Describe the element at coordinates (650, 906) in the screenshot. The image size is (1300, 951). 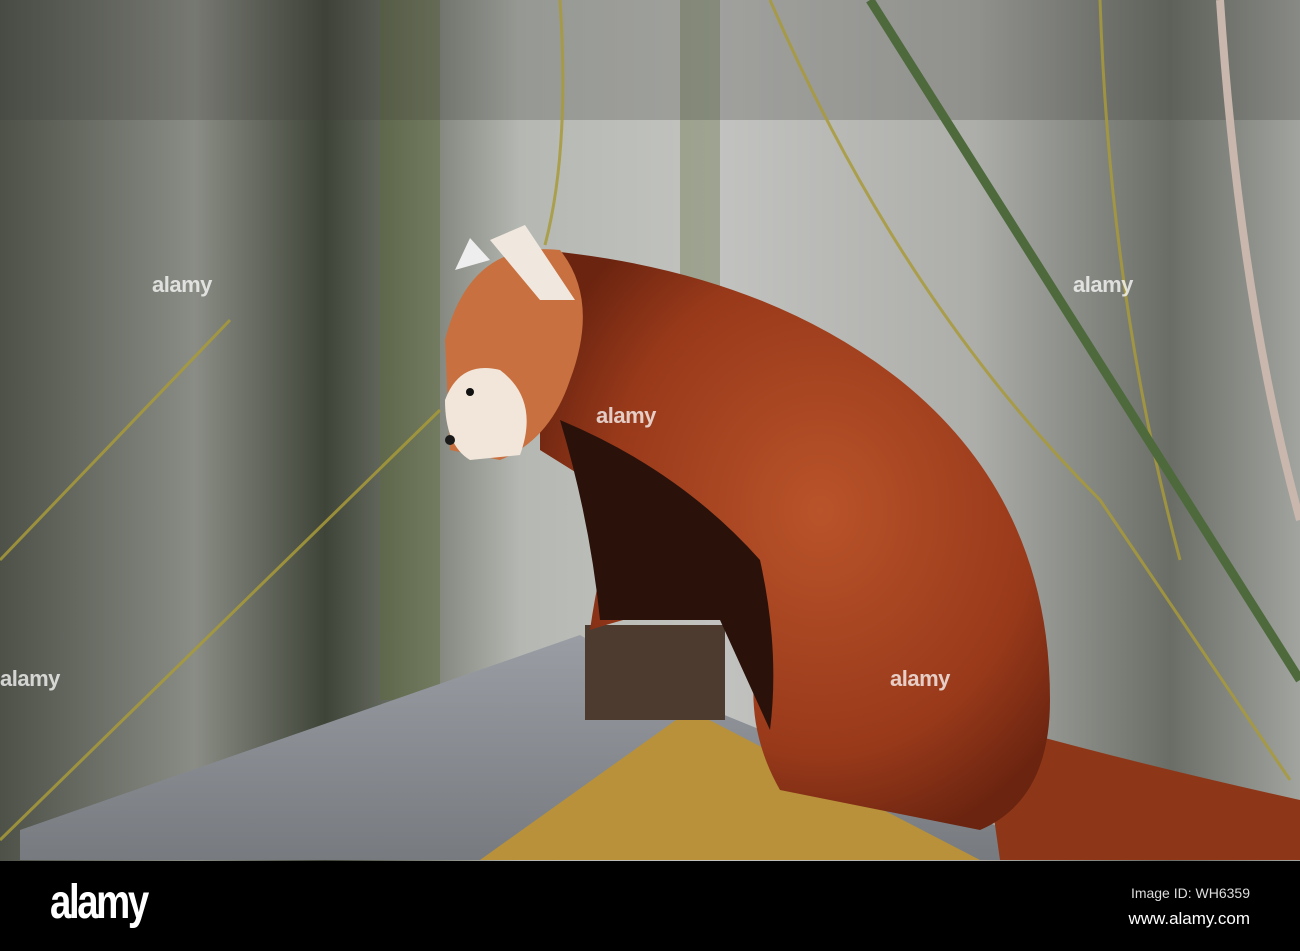
I see `footer-bar: alamy Image ID: WH6359 www.alamy.com` at that location.